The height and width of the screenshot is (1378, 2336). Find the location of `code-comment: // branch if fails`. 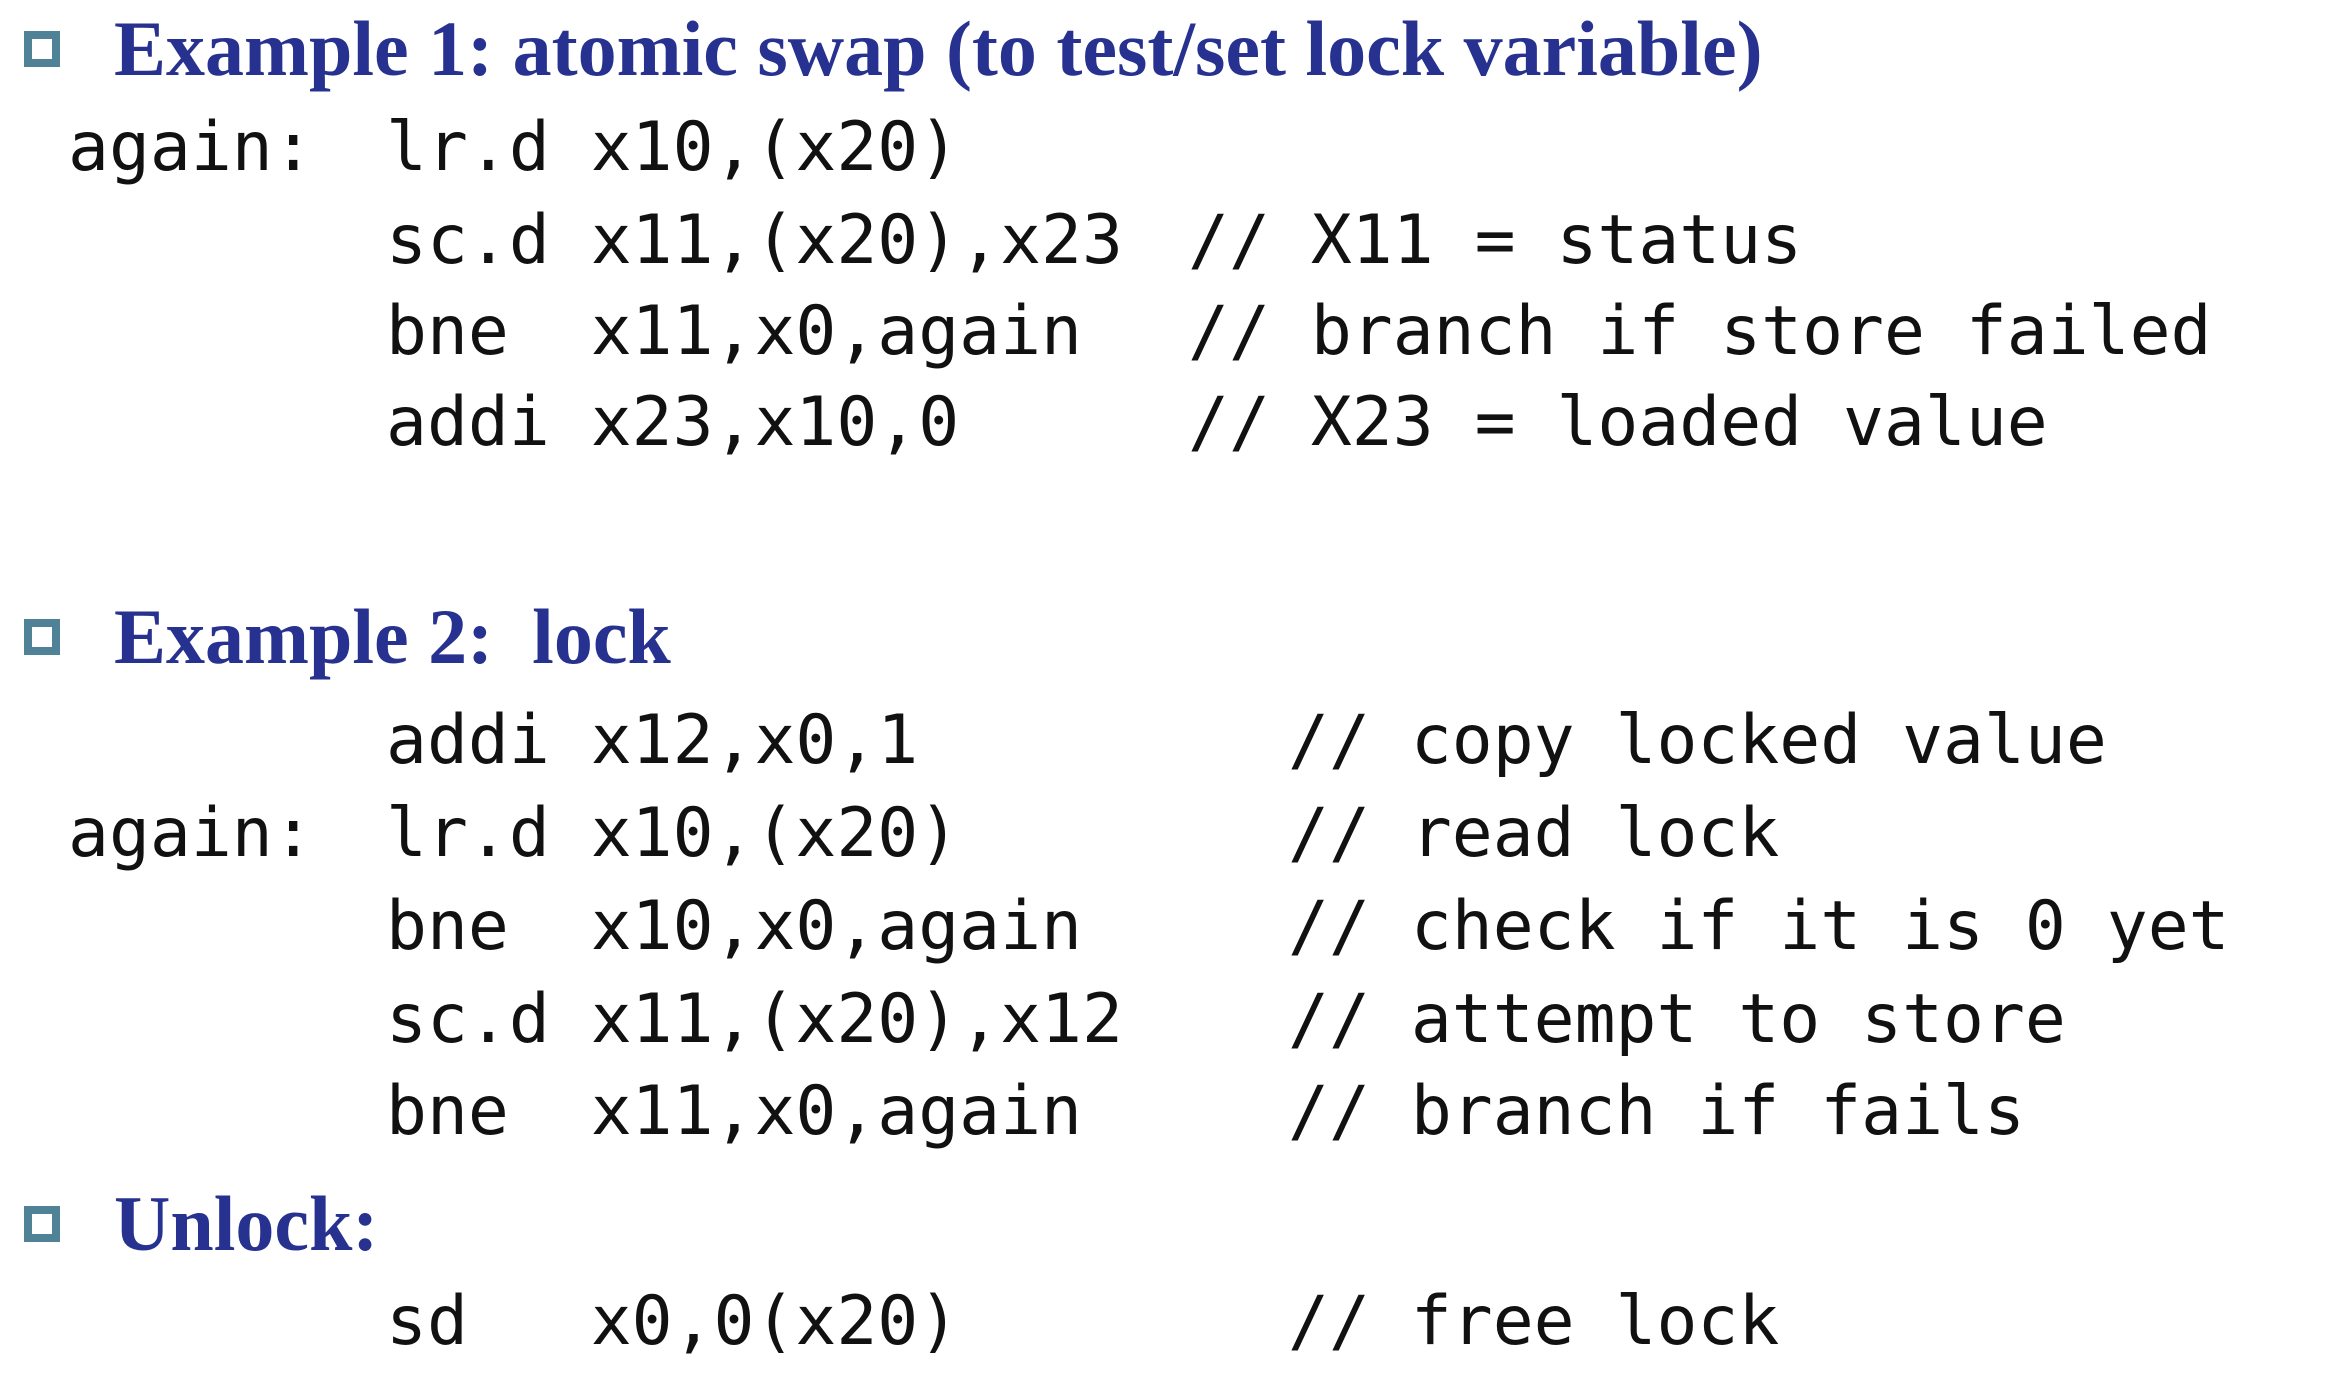

code-comment: // branch if fails is located at coordinates (1656, 1111).